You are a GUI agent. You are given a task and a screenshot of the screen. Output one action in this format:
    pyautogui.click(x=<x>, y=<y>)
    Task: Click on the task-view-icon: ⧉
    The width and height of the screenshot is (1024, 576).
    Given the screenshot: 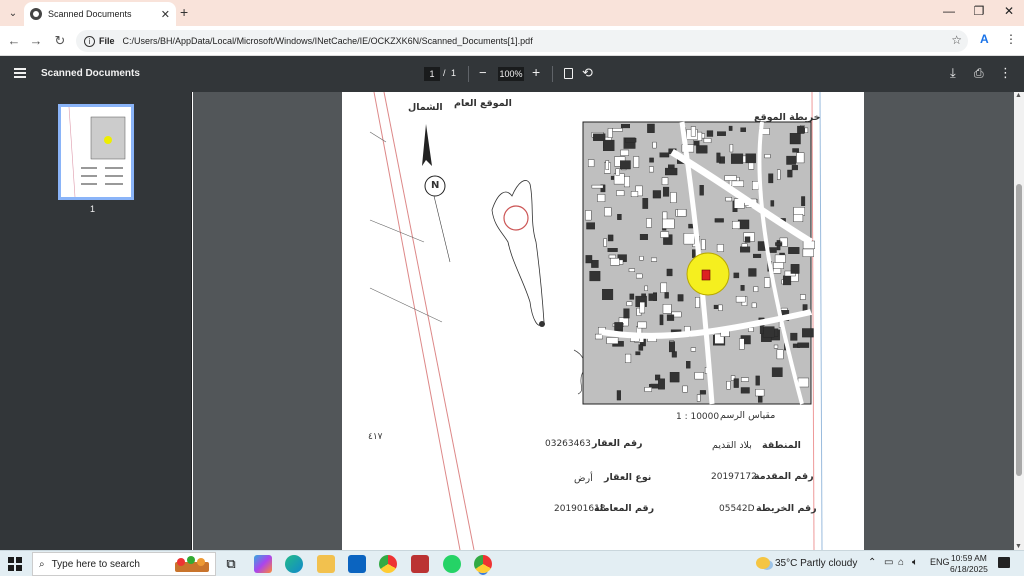 What is the action you would take?
    pyautogui.click(x=231, y=564)
    